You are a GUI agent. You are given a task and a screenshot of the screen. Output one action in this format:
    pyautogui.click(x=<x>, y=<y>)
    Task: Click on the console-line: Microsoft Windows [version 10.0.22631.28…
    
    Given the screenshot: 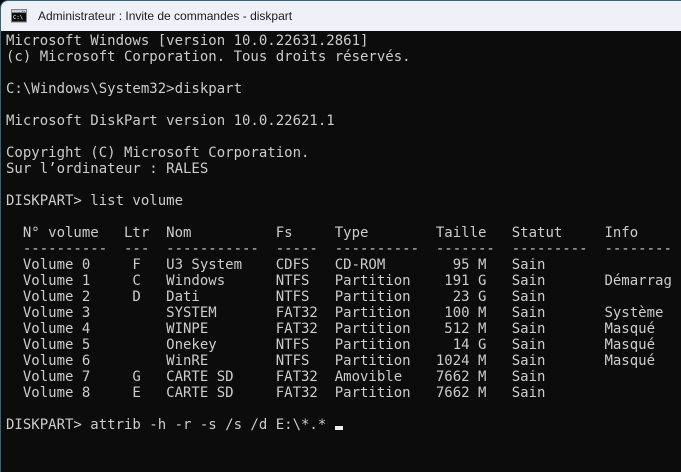 What is the action you would take?
    pyautogui.click(x=187, y=41)
    